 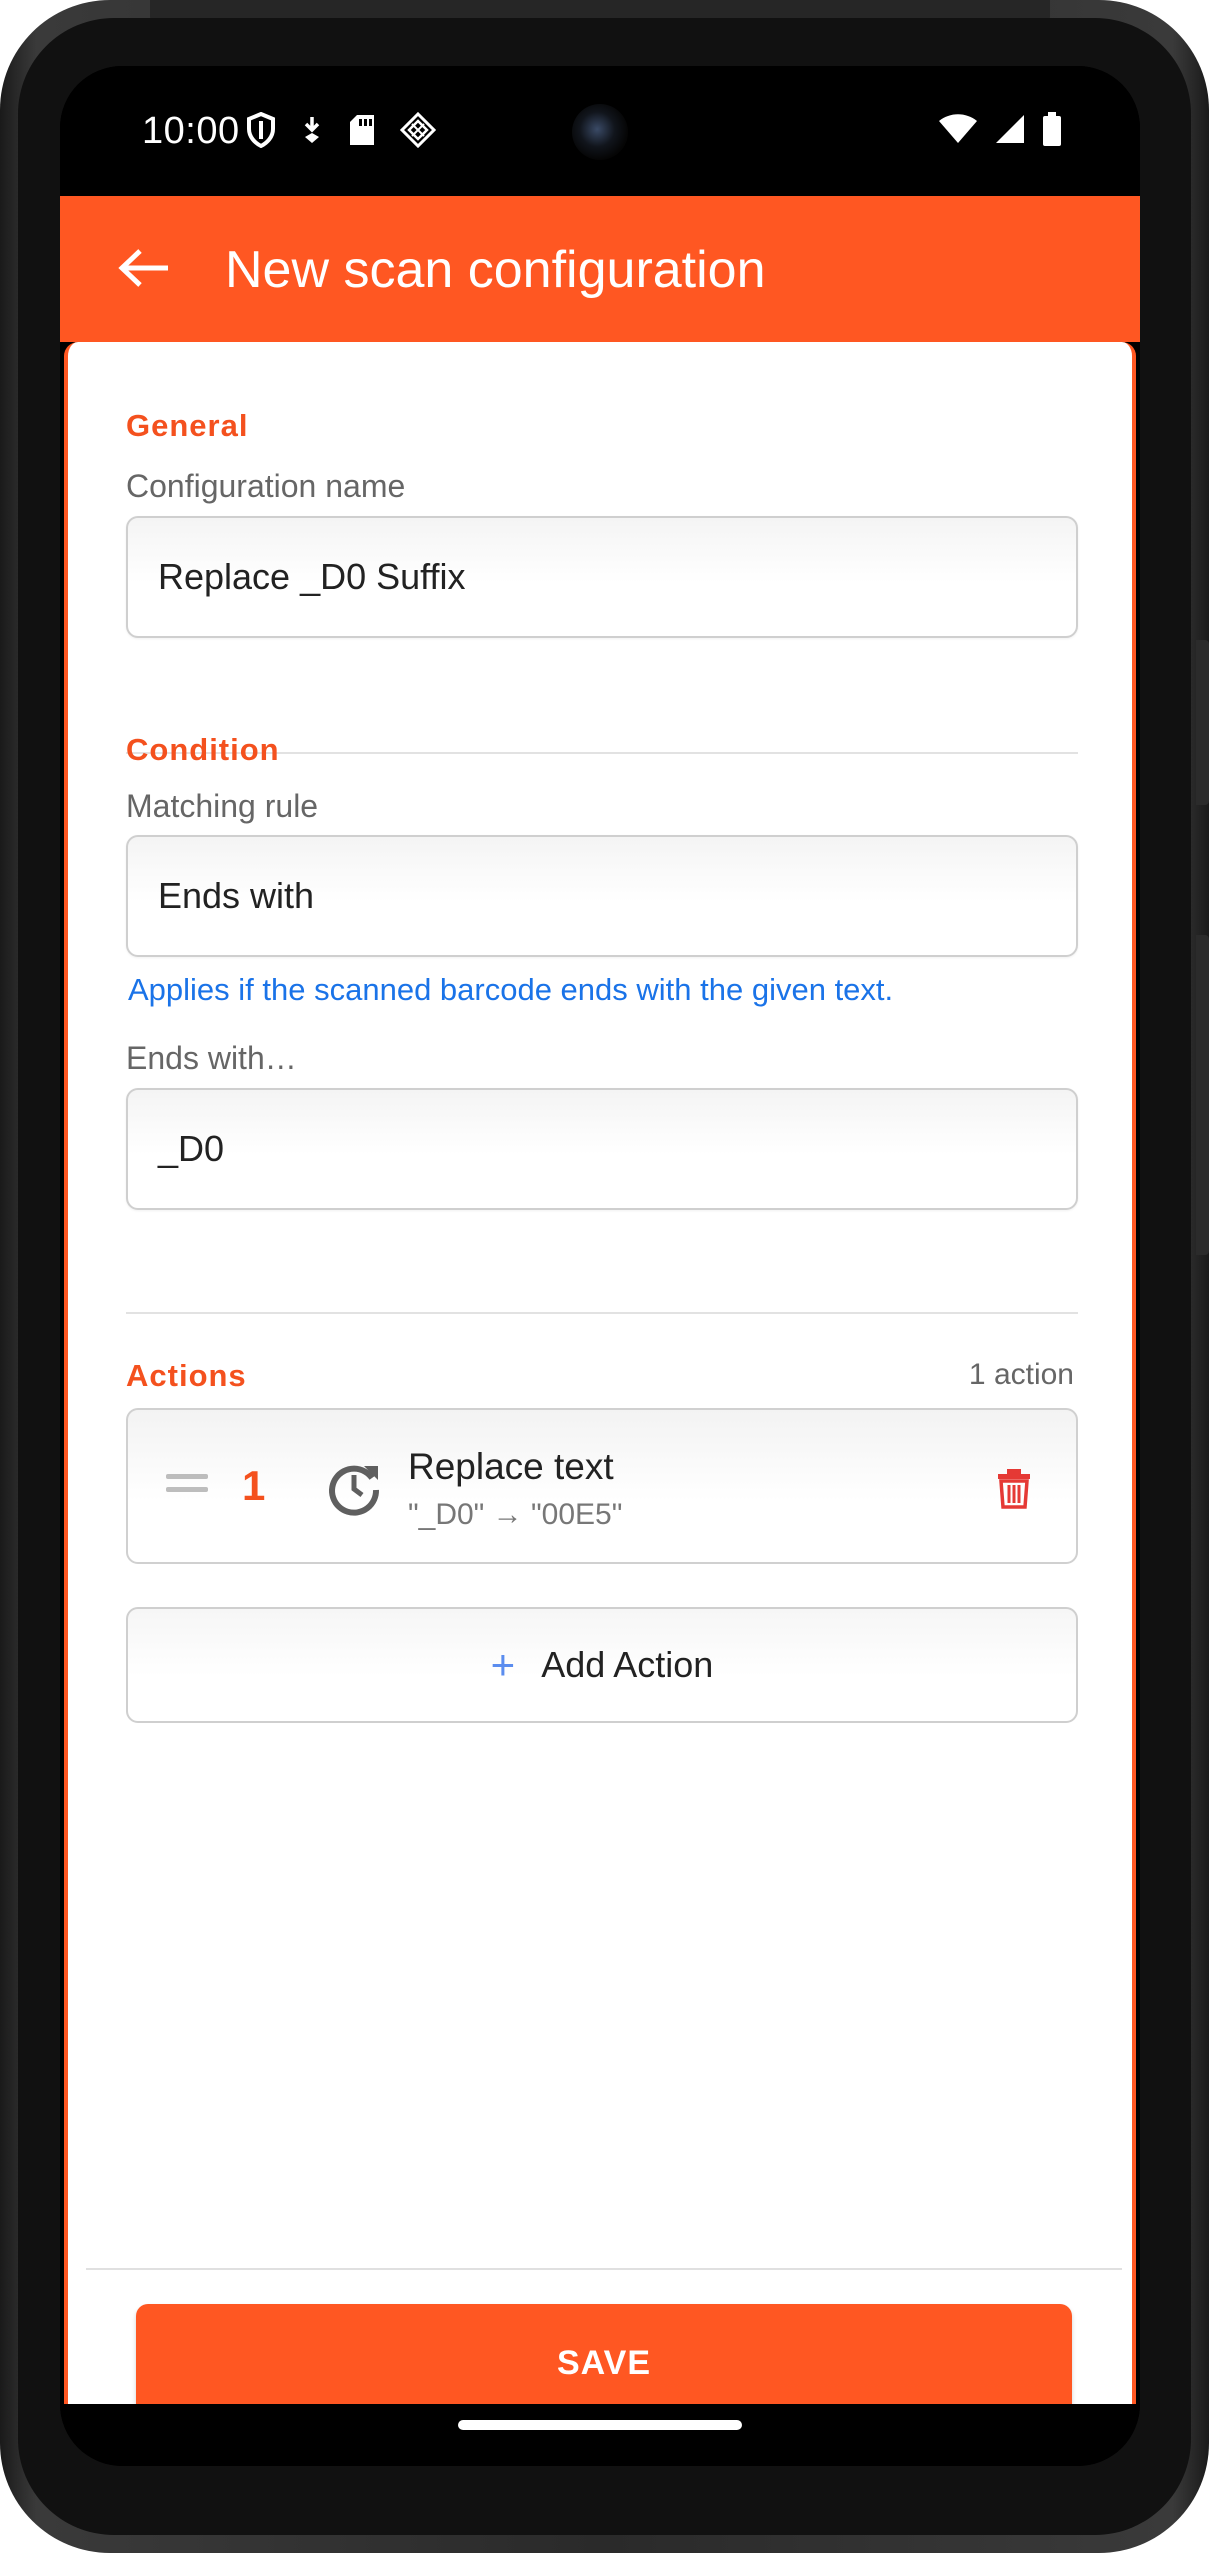 What do you see at coordinates (604, 2269) in the screenshot?
I see `footer-divider` at bounding box center [604, 2269].